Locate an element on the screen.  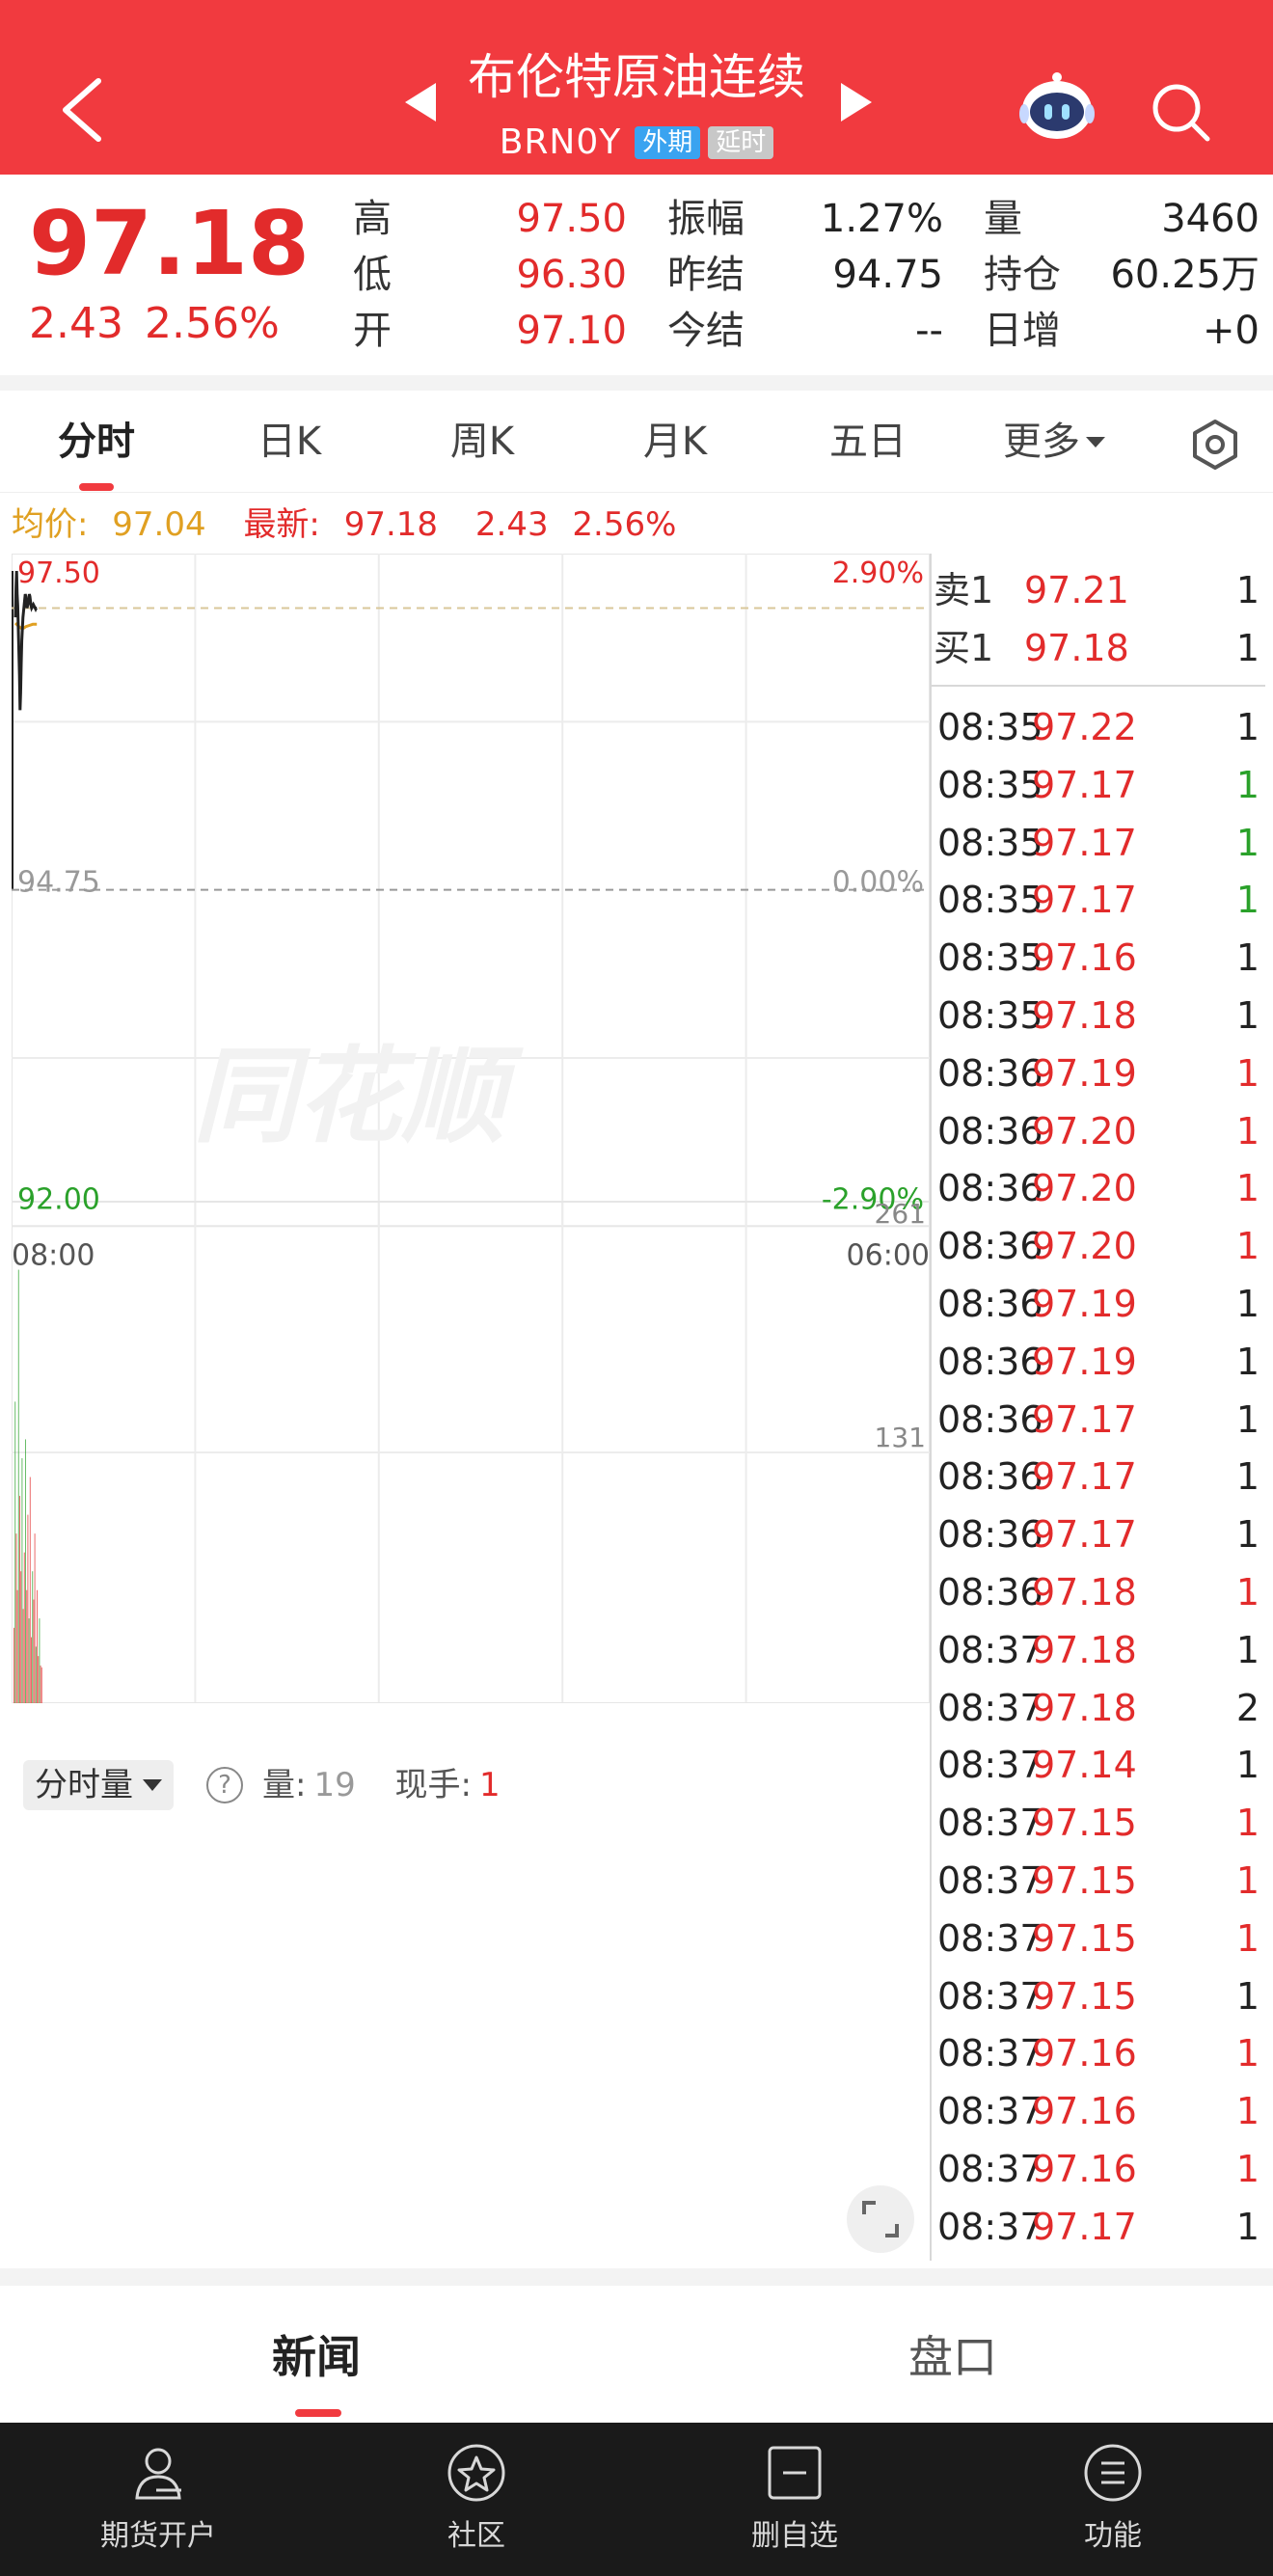
trade-price: 97.16 is located at coordinates (1084, 2053).